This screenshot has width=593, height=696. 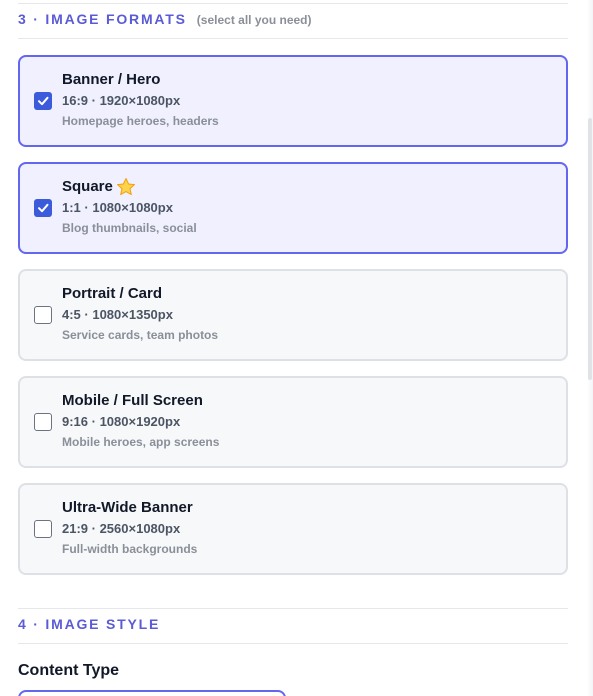 What do you see at coordinates (117, 314) in the screenshot?
I see `format-spec: 4:5 · 1080×1350px` at bounding box center [117, 314].